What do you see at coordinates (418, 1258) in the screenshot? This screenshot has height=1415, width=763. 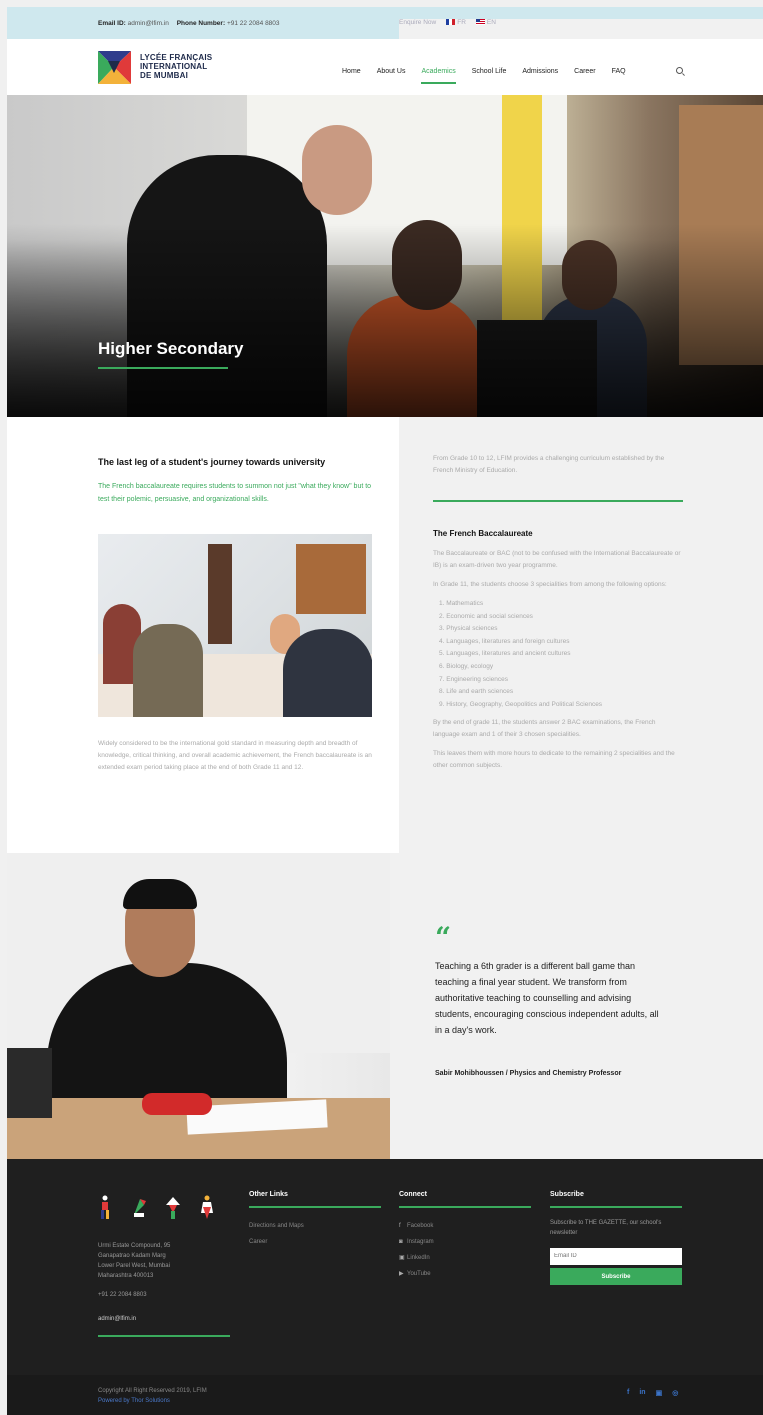 I see `linkedin-label: LinkedIn` at bounding box center [418, 1258].